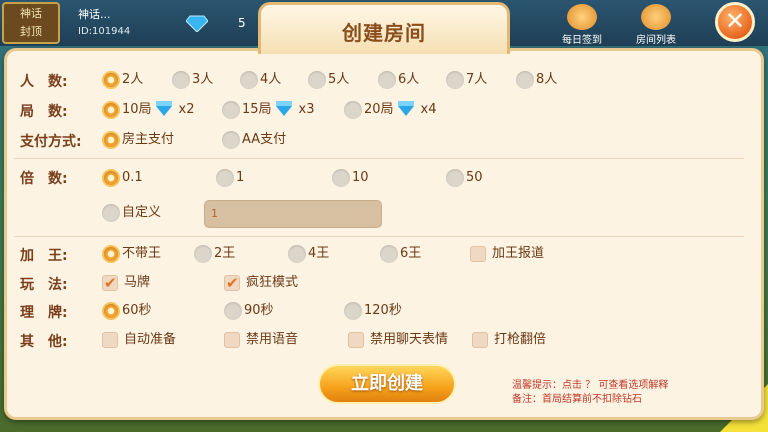 This screenshot has width=768, height=432. I want to click on player-rank-badge: 神话 封顶, so click(31, 23).